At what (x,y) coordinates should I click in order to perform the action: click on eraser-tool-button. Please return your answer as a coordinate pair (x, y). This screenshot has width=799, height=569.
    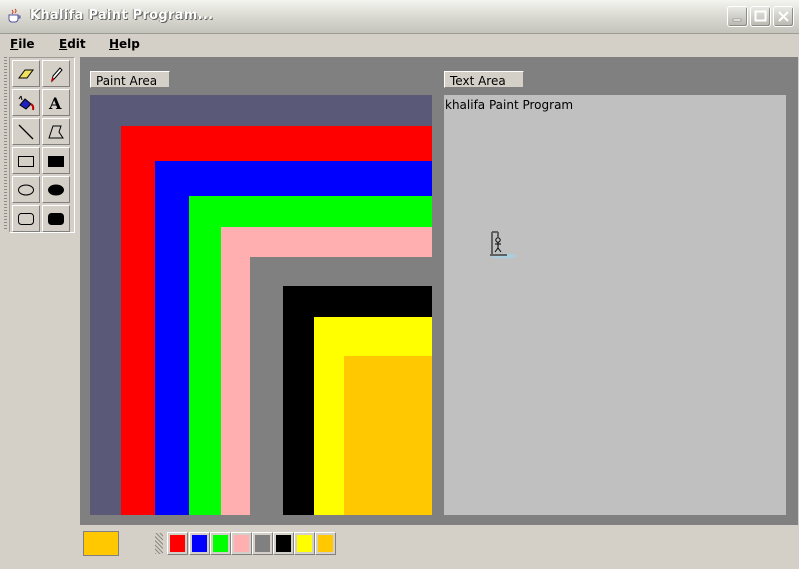
    Looking at the image, I should click on (26, 73).